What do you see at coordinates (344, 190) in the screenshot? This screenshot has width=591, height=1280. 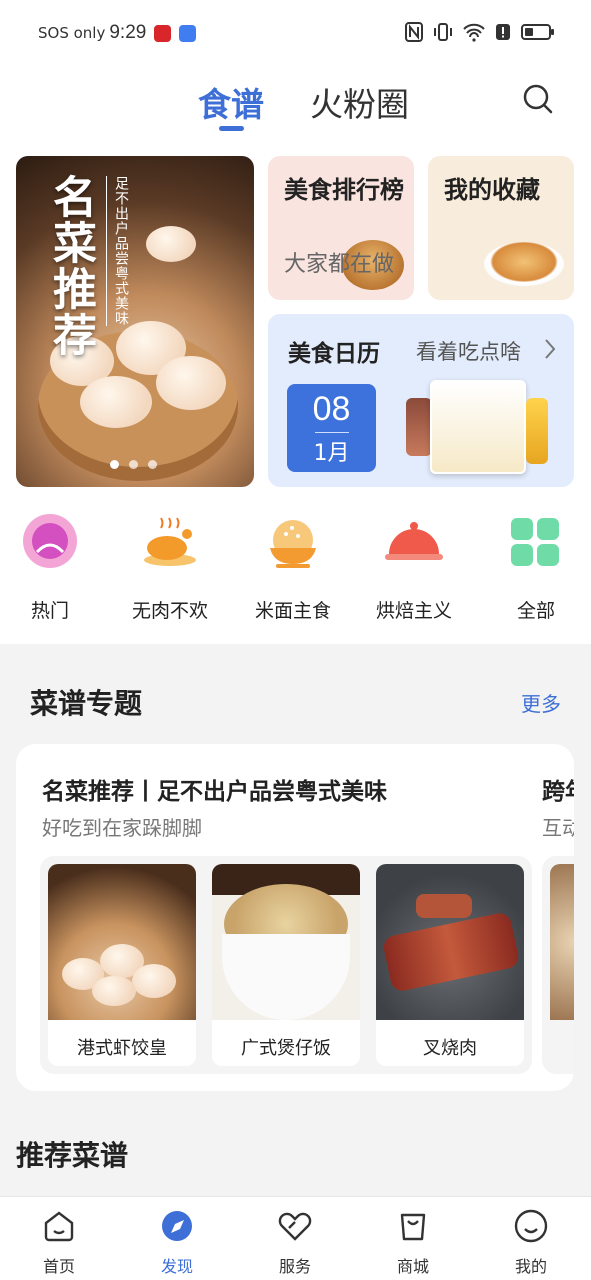 I see `ranking-title: 美食排行榜` at bounding box center [344, 190].